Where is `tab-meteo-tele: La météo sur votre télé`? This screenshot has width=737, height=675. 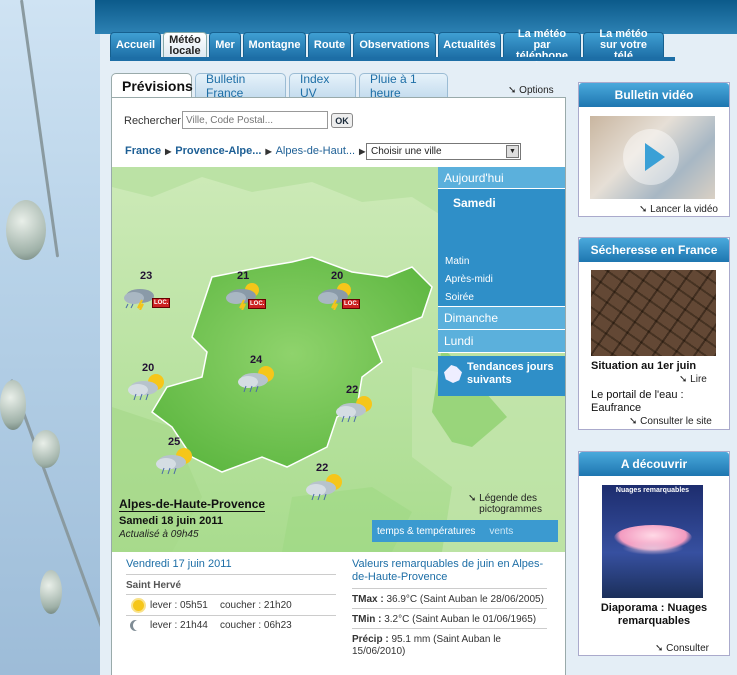 tab-meteo-tele: La météo sur votre télé is located at coordinates (623, 45).